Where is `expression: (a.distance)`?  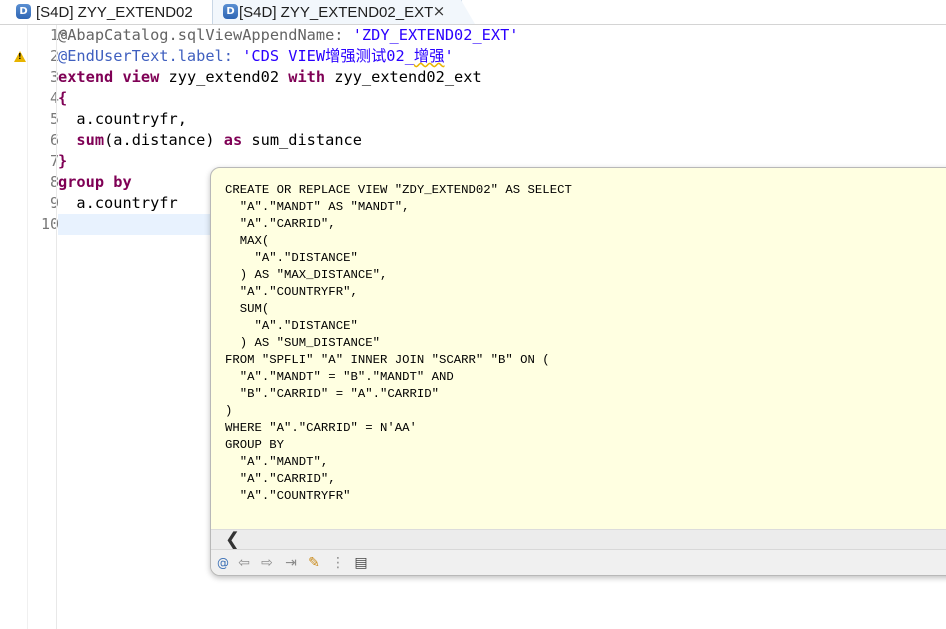
expression: (a.distance) is located at coordinates (164, 140).